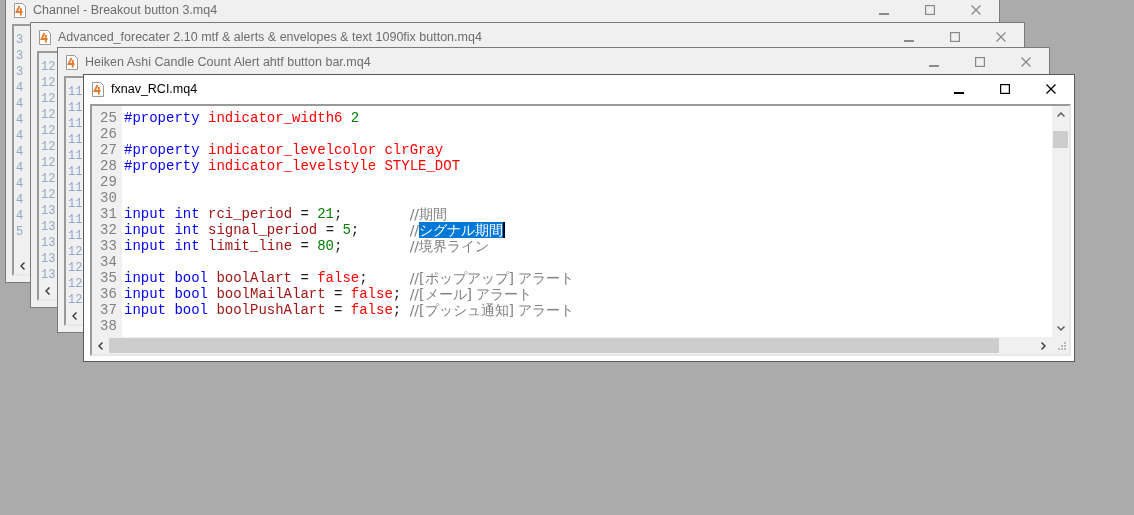 The height and width of the screenshot is (515, 1134). Describe the element at coordinates (228, 62) in the screenshot. I see `window-title: Heiken Ashi Candle Count Alert ahtf button bar.mq4` at that location.